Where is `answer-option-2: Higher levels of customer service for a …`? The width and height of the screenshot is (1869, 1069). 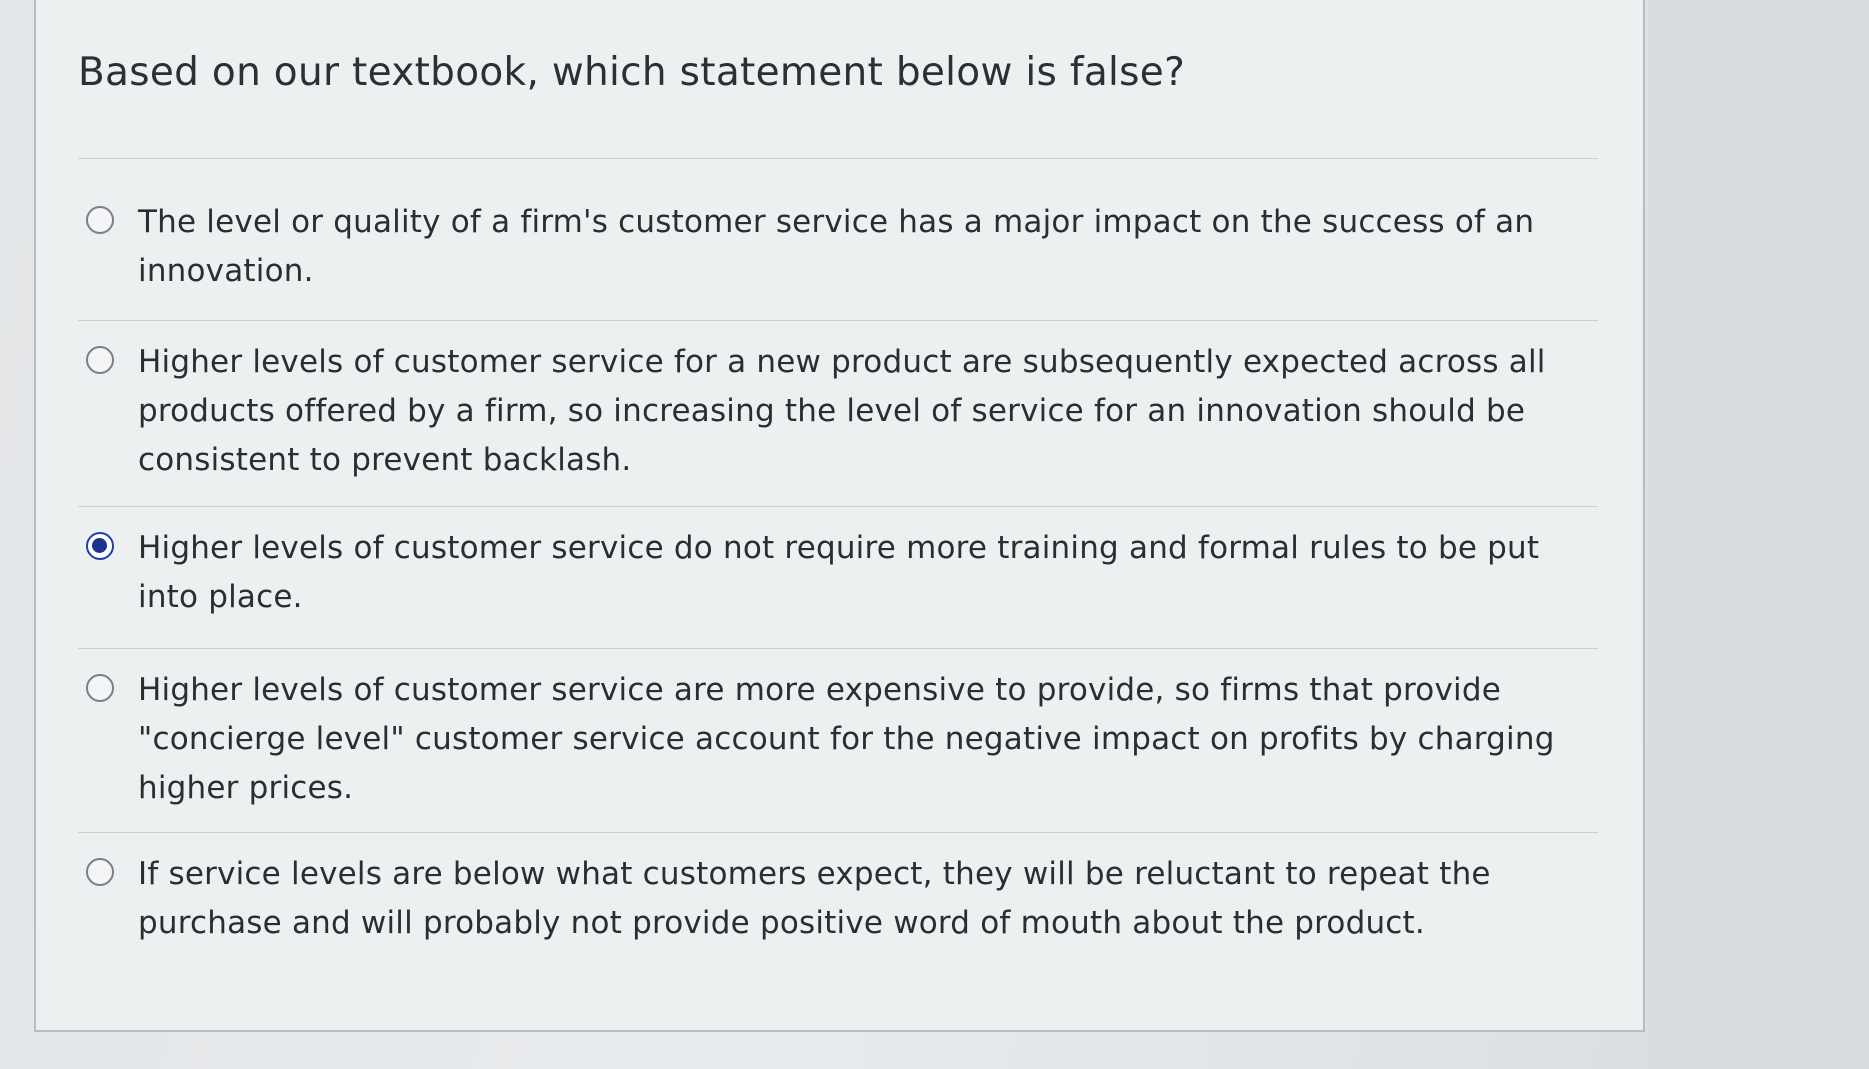 answer-option-2: Higher levels of customer service for a … is located at coordinates (836, 411).